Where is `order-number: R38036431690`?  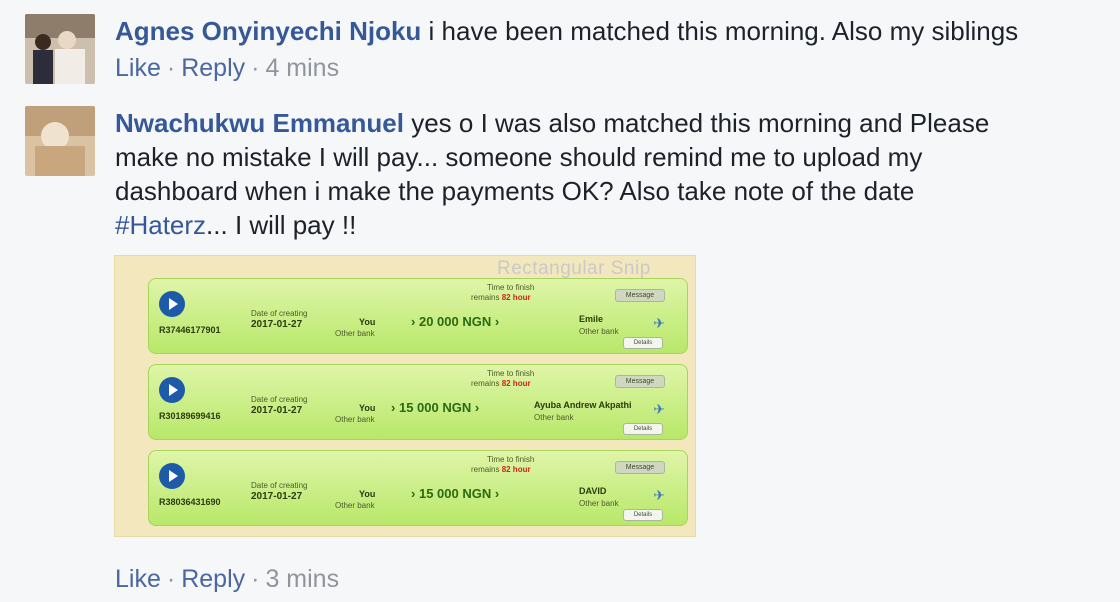 order-number: R38036431690 is located at coordinates (190, 502).